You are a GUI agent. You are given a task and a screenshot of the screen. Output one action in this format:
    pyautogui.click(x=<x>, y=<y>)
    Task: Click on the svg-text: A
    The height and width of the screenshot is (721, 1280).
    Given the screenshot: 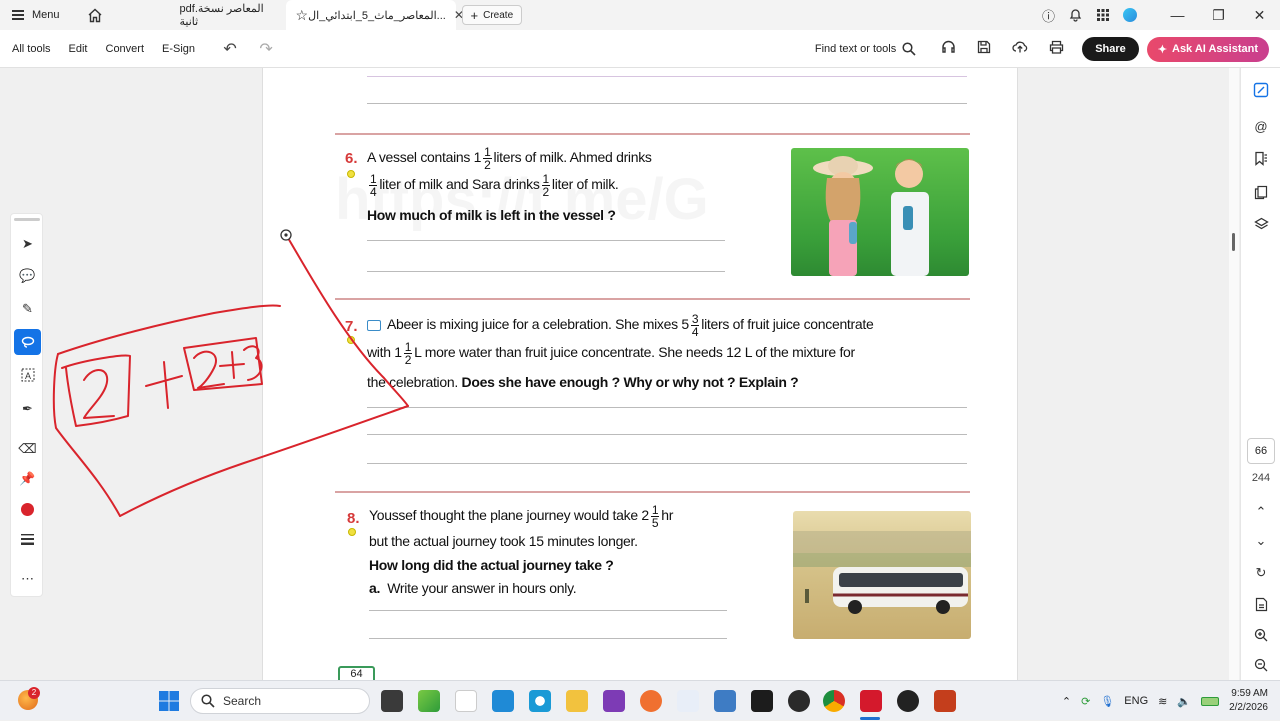 What is the action you would take?
    pyautogui.click(x=28, y=376)
    